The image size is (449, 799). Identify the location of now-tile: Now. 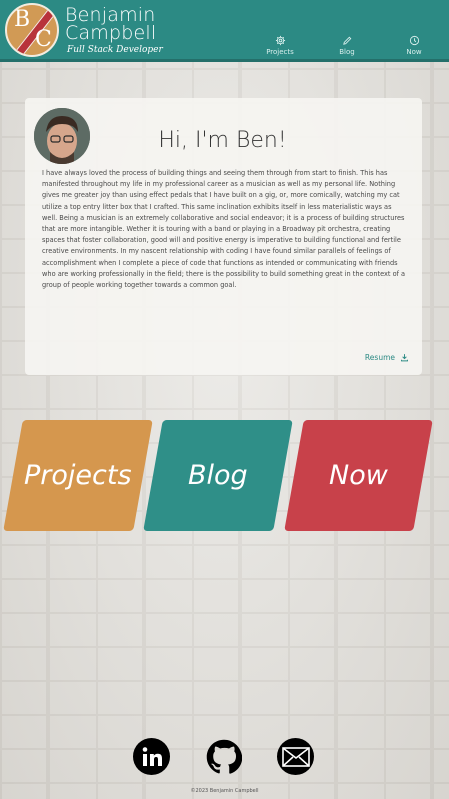
(358, 475).